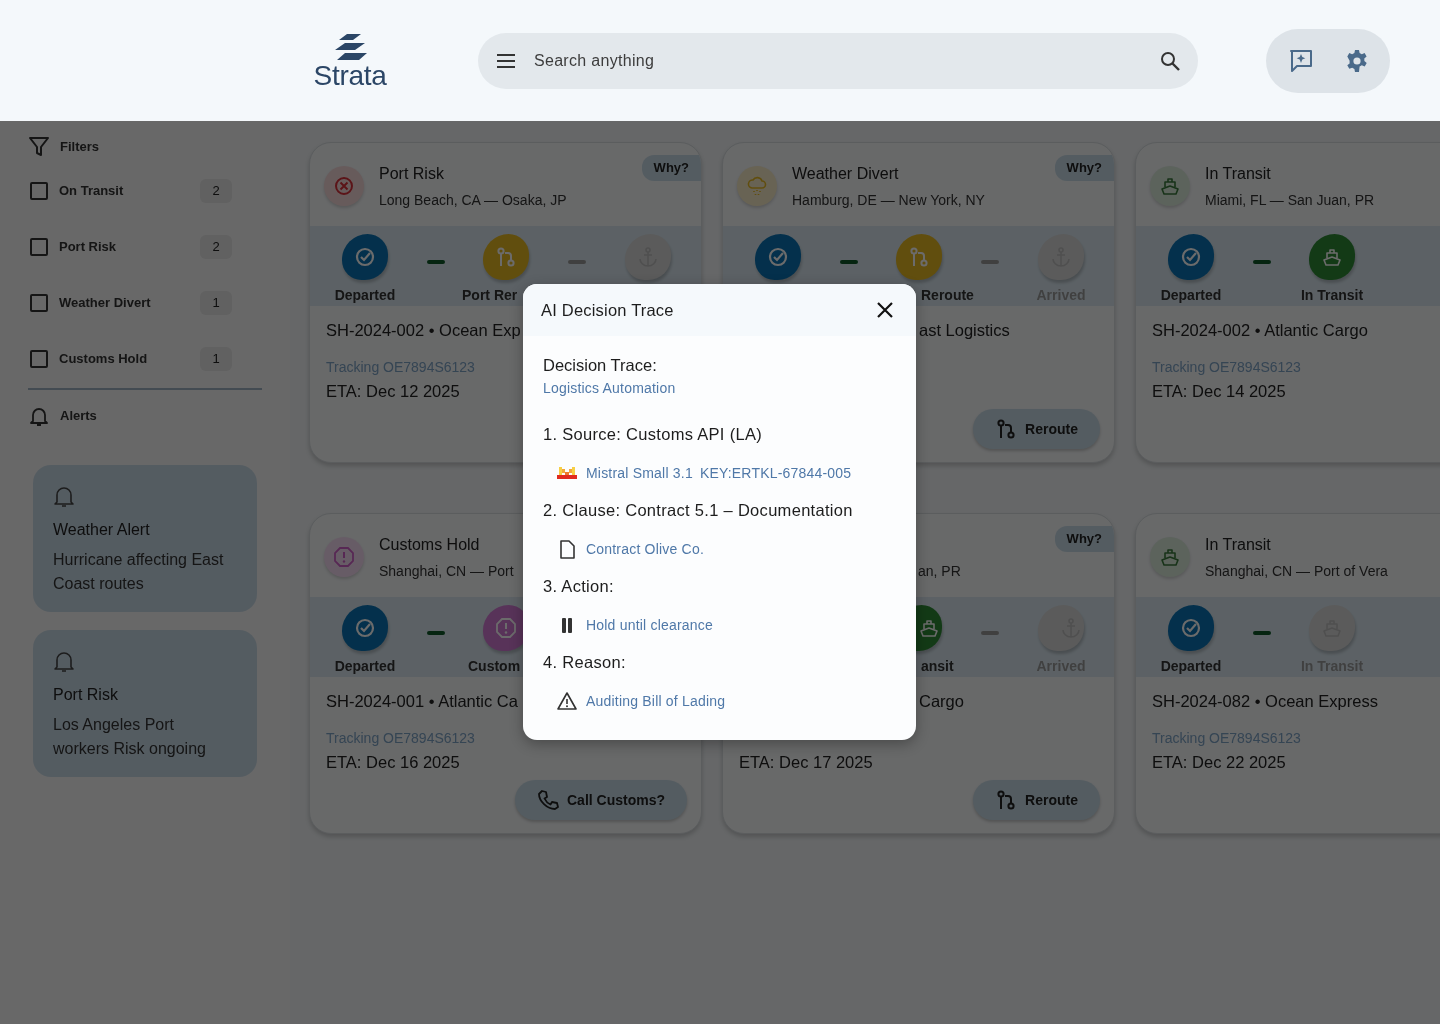 Image resolution: width=1440 pixels, height=1024 pixels. I want to click on eta-text: ETA: Dec 14 2025, so click(1219, 391).